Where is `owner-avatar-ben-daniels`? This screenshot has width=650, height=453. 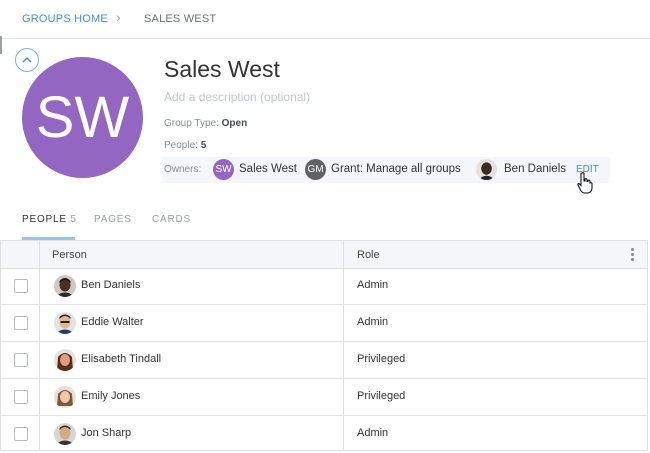 owner-avatar-ben-daniels is located at coordinates (486, 169).